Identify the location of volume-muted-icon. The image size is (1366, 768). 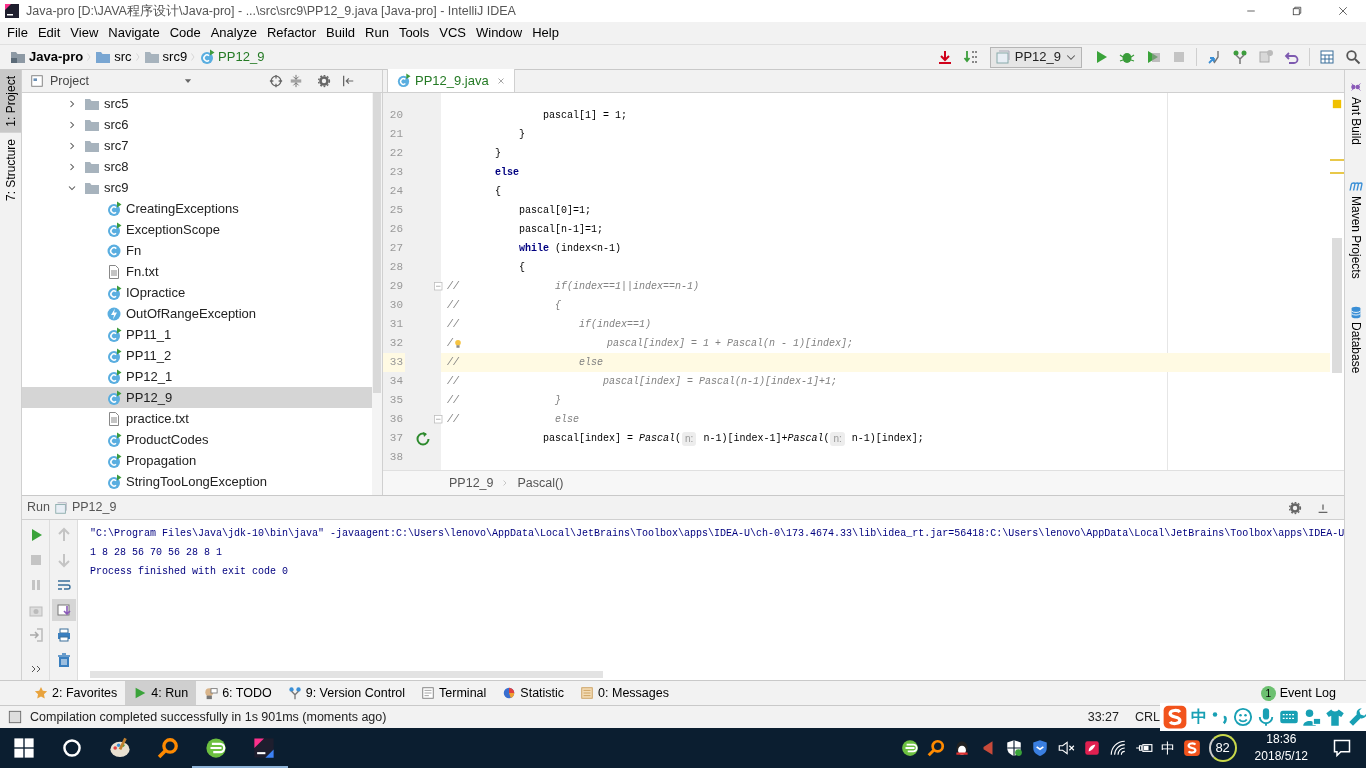
(1065, 748).